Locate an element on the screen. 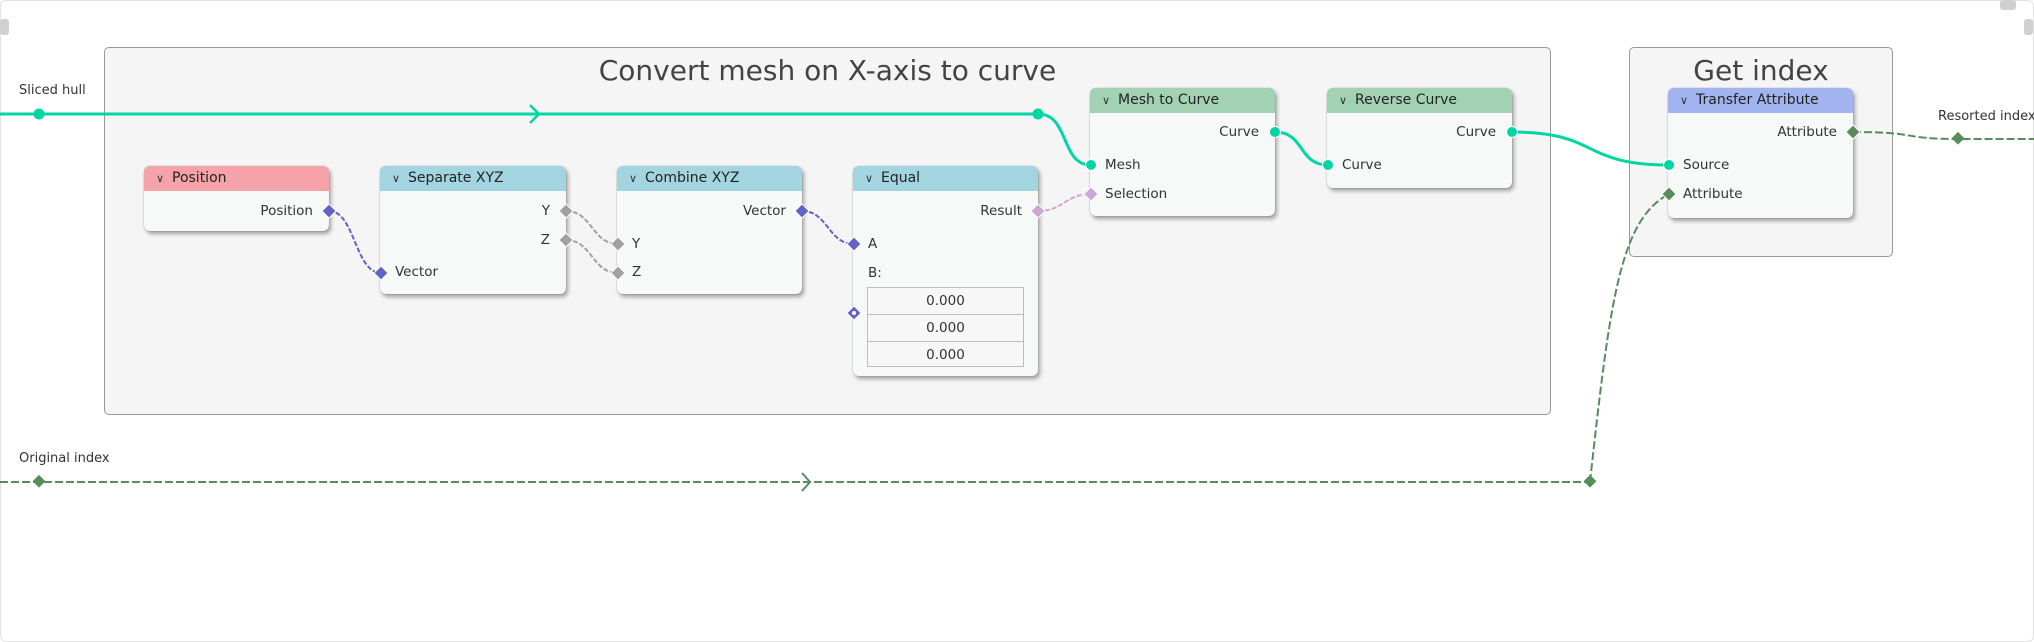  reroute-resorted-index is located at coordinates (1958, 138).